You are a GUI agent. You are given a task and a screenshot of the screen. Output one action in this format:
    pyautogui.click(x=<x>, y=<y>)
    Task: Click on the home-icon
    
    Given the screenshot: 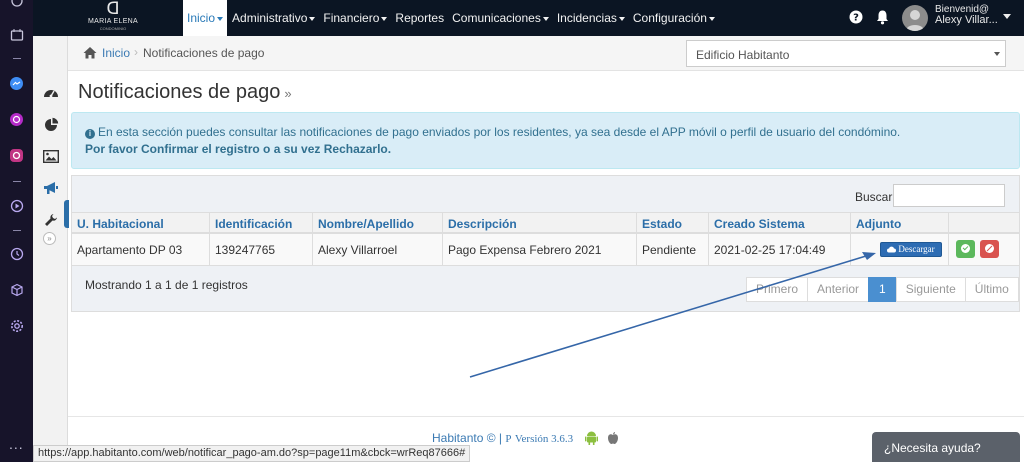 What is the action you would take?
    pyautogui.click(x=90, y=52)
    